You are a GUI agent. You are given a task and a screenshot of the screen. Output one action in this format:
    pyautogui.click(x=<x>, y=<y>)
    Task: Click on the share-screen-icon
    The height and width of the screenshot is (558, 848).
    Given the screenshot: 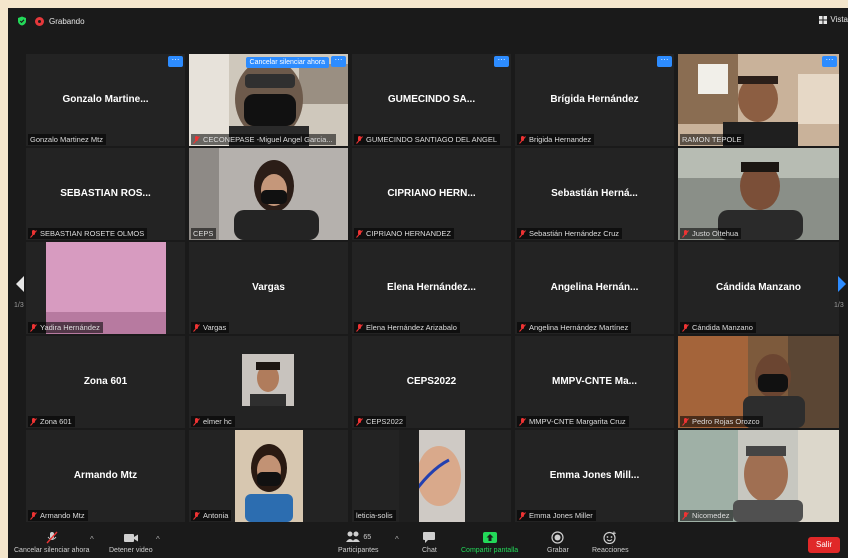 What is the action you would take?
    pyautogui.click(x=489, y=537)
    